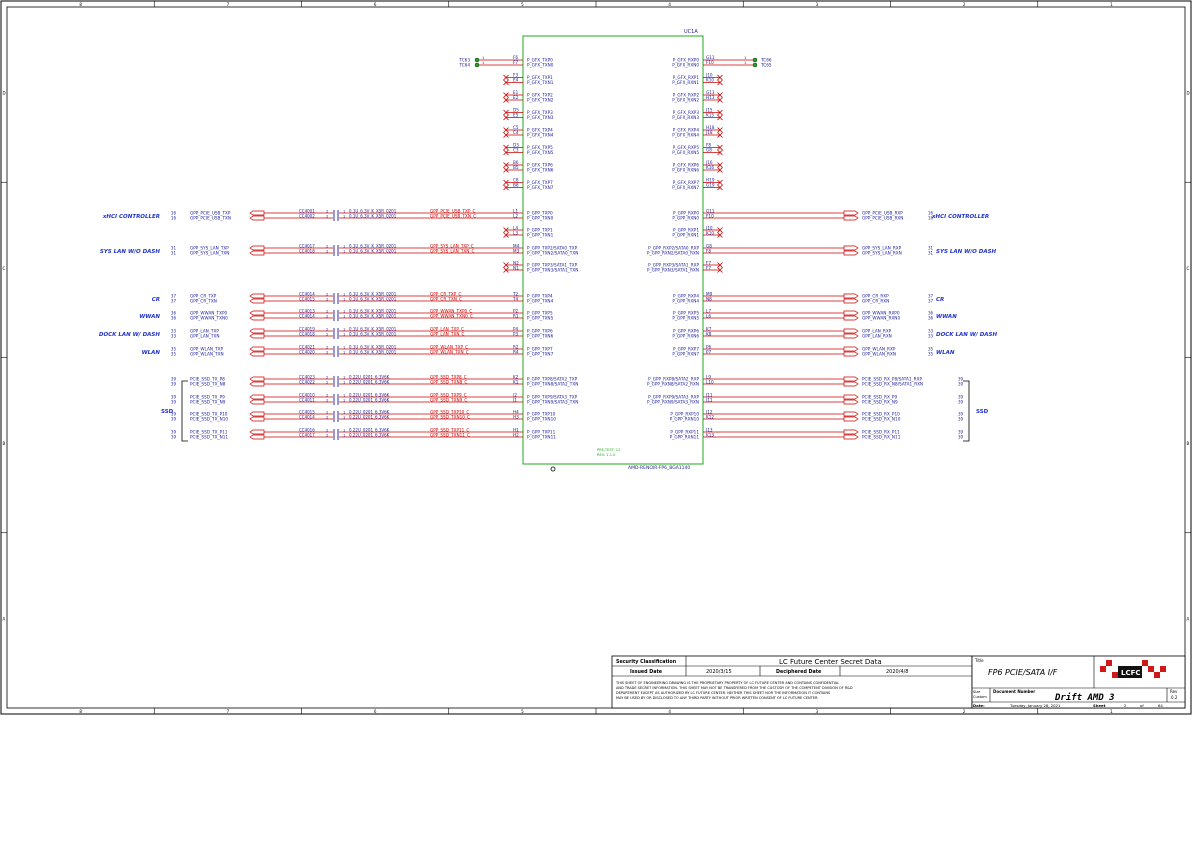  What do you see at coordinates (552, 253) in the screenshot?
I see `gpp-tx-chip-net: P_GPP_TXN2/SATA0_TXN` at bounding box center [552, 253].